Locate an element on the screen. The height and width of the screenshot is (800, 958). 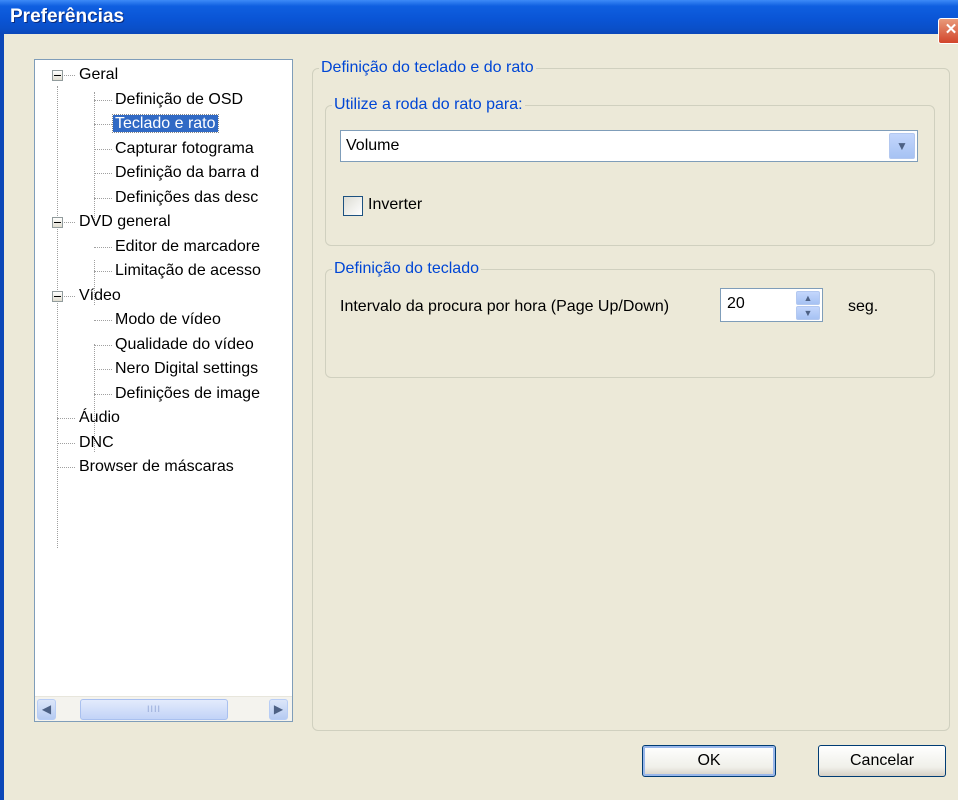
tree-item: Nero Digital settings is located at coordinates (186, 369).